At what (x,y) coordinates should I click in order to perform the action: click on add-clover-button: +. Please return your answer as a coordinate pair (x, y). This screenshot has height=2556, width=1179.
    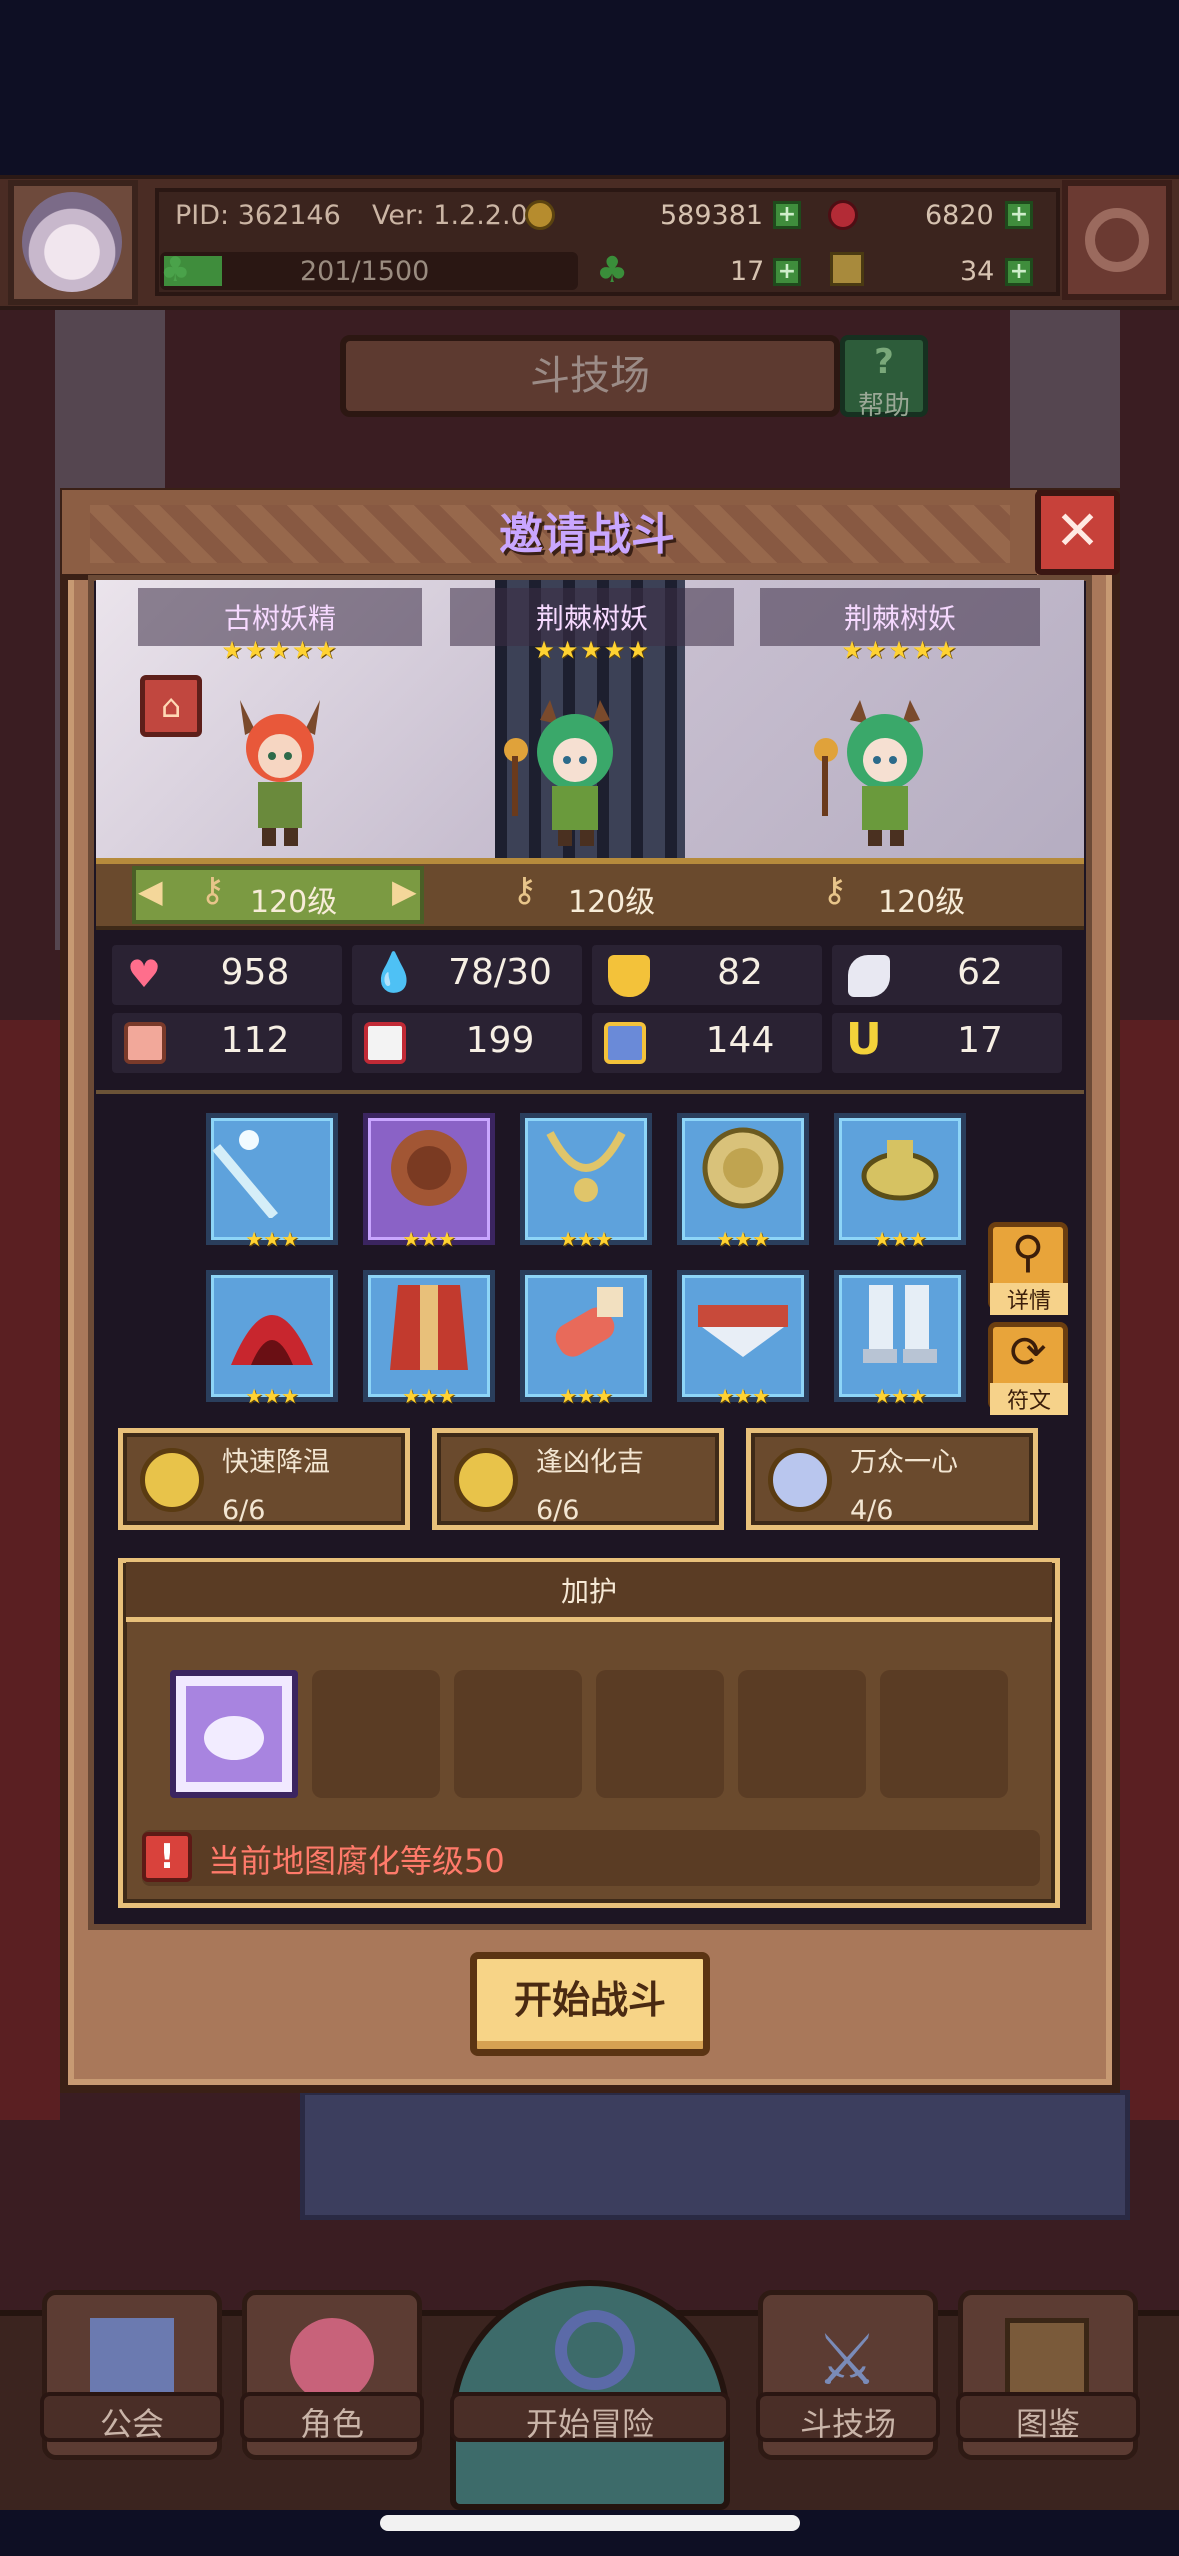
    Looking at the image, I should click on (787, 272).